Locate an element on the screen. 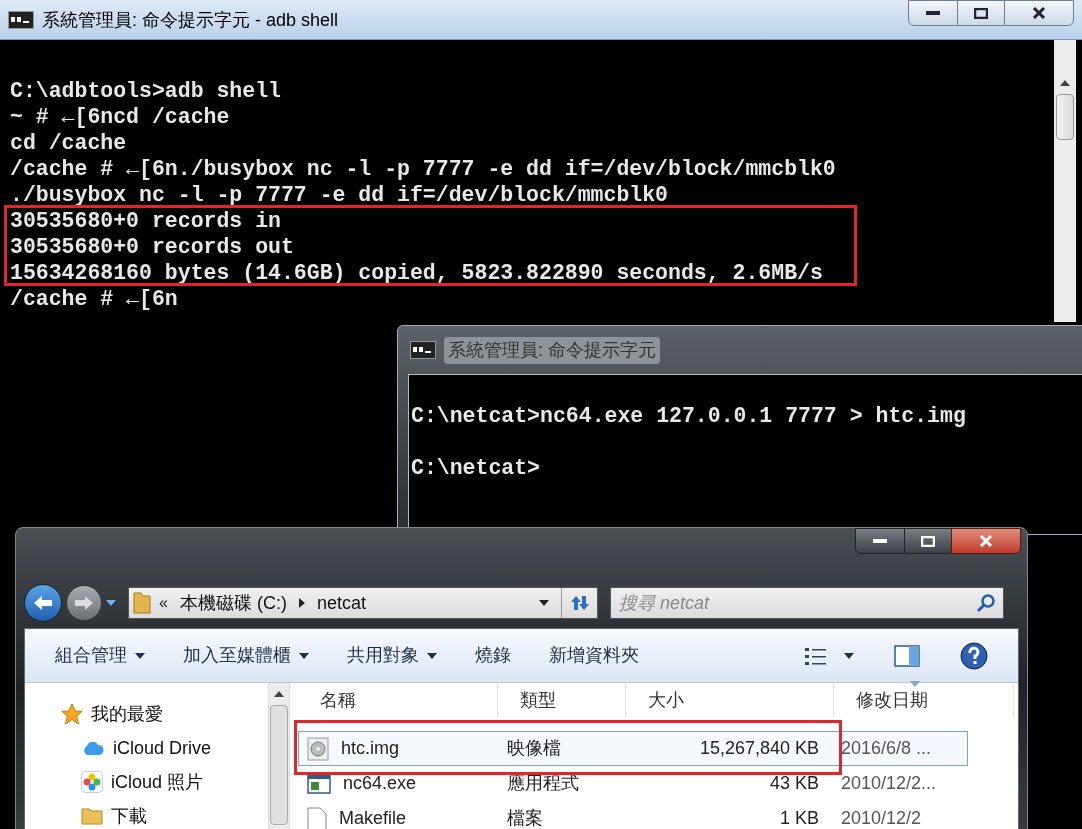 The width and height of the screenshot is (1082, 829). file-size: 1 KB is located at coordinates (799, 818).